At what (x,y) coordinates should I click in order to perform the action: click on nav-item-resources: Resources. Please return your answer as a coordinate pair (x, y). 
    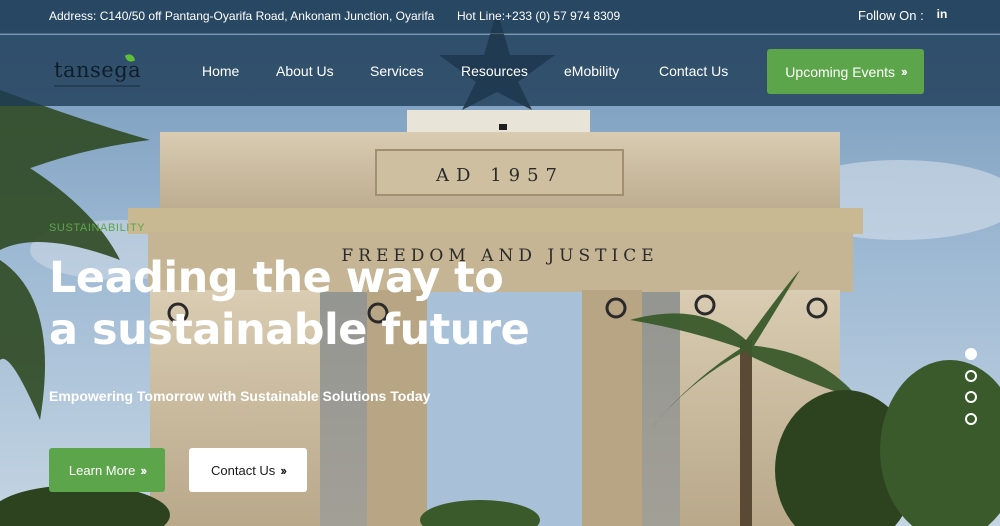
    Looking at the image, I should click on (494, 71).